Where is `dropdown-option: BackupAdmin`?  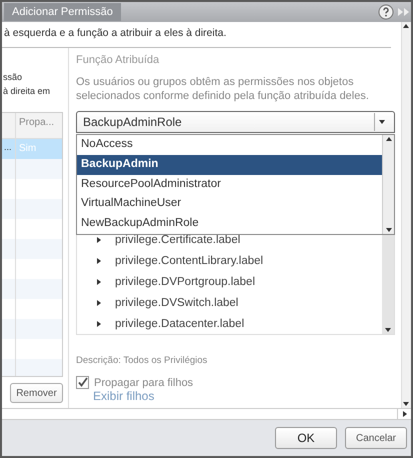
dropdown-option: BackupAdmin is located at coordinates (229, 164).